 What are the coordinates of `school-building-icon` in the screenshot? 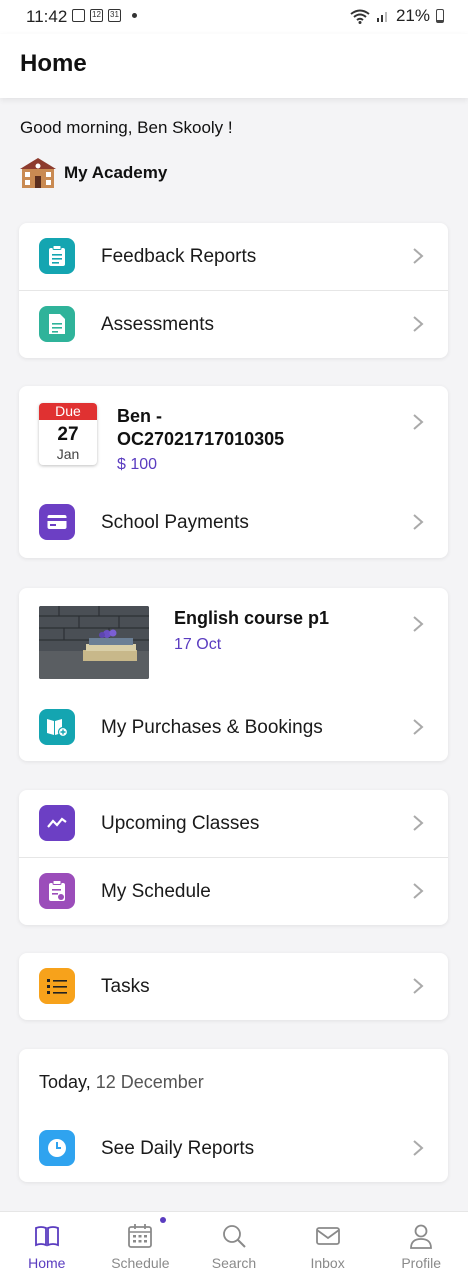 It's located at (38, 173).